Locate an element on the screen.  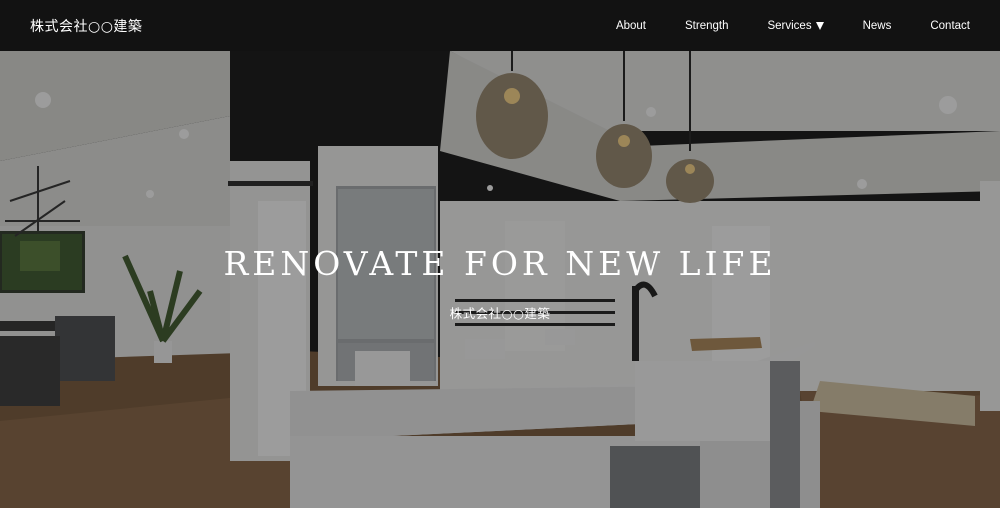
hero-title: RENOVATE FOR NEW LIFE is located at coordinates (500, 263).